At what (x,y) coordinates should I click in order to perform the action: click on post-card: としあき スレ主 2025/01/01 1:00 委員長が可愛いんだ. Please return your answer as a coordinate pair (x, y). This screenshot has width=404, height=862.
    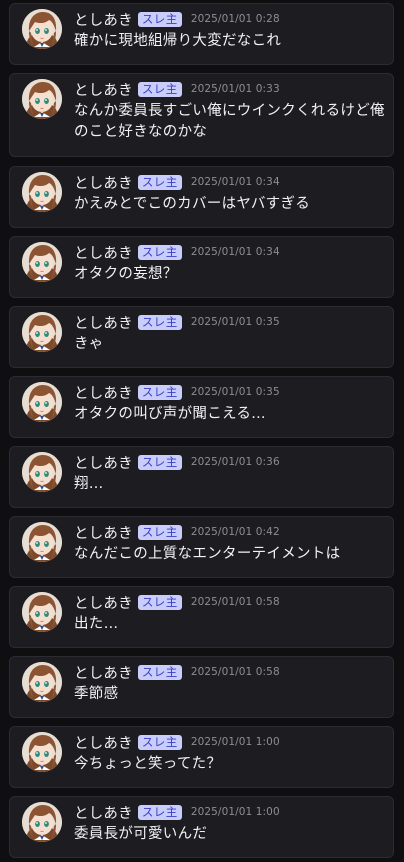
    Looking at the image, I should click on (201, 827).